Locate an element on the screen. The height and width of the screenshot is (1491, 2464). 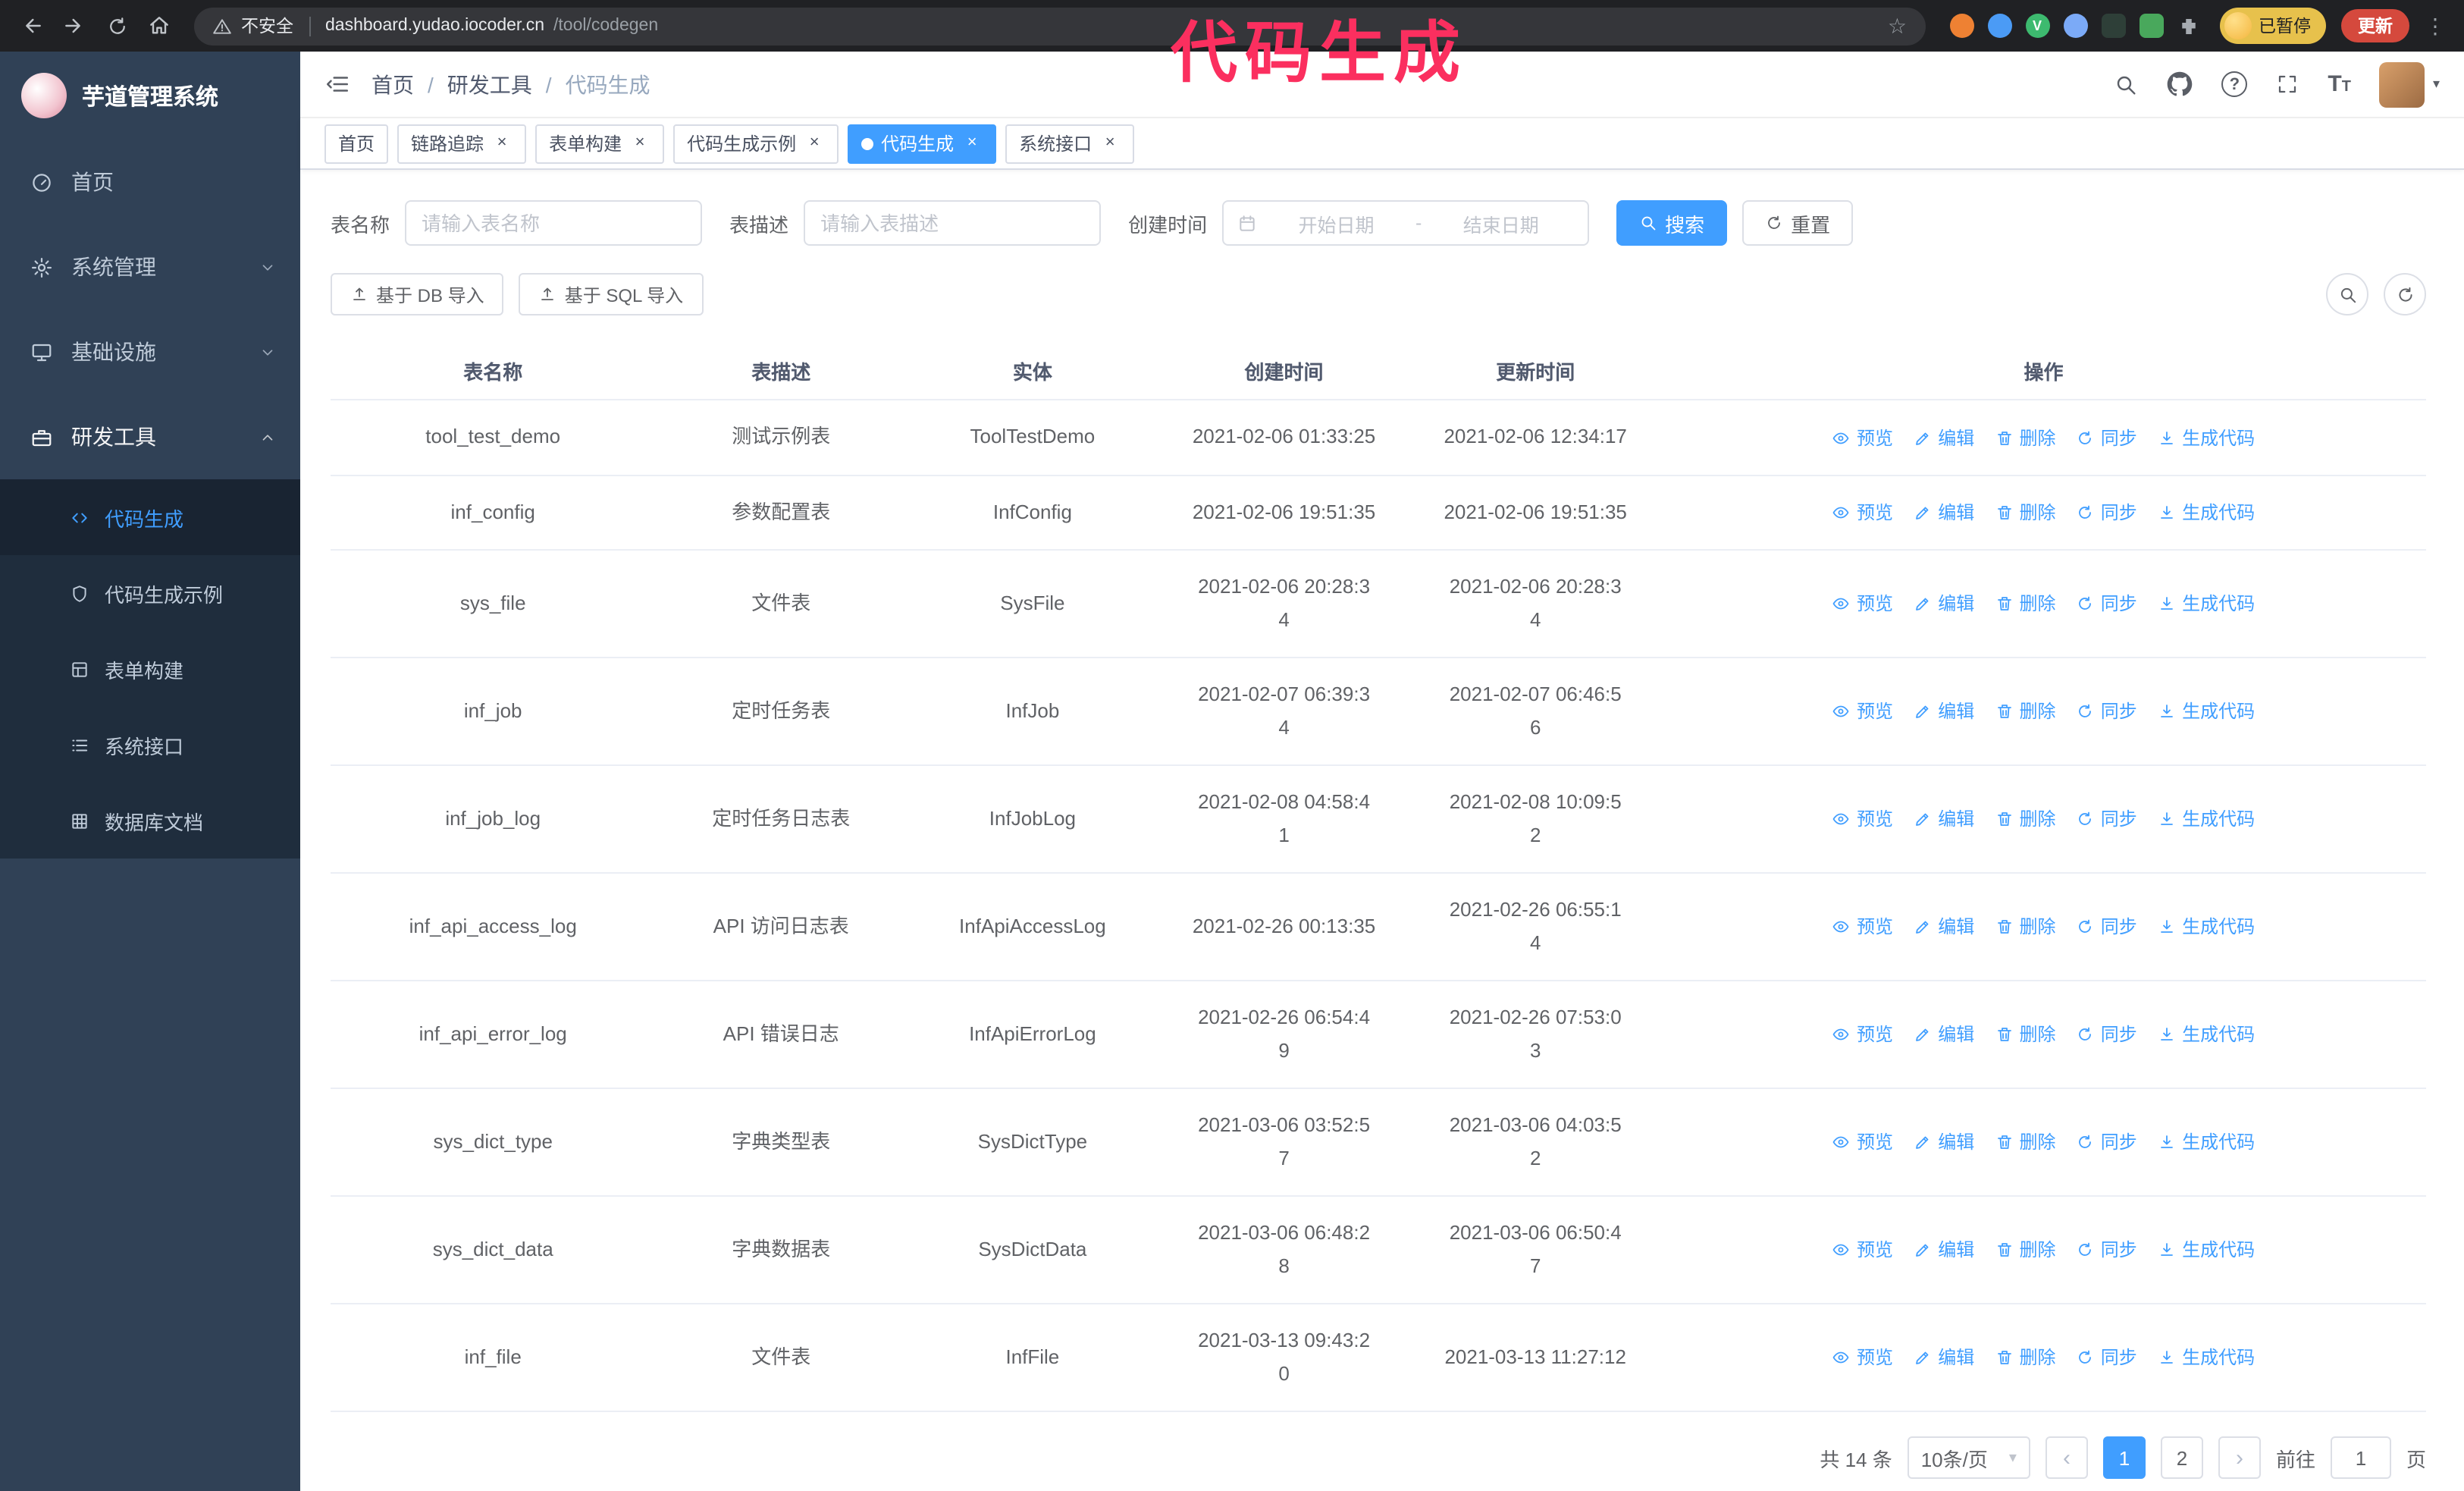
tab: 系统接口 × is located at coordinates (1070, 143).